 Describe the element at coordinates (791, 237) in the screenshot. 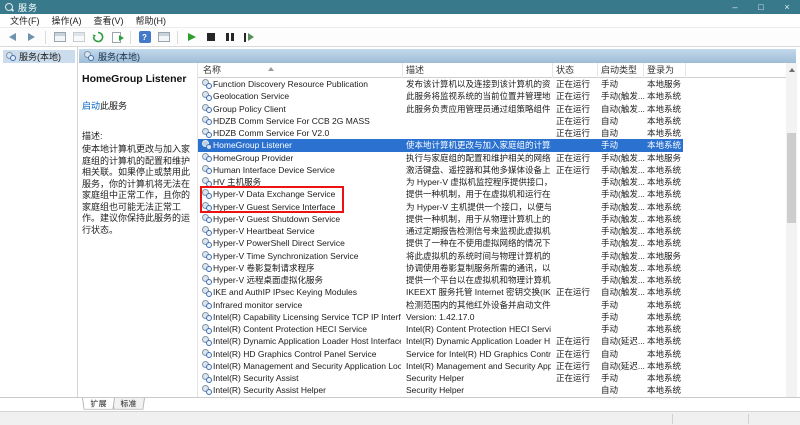

I see `vertical-scrollbar` at that location.